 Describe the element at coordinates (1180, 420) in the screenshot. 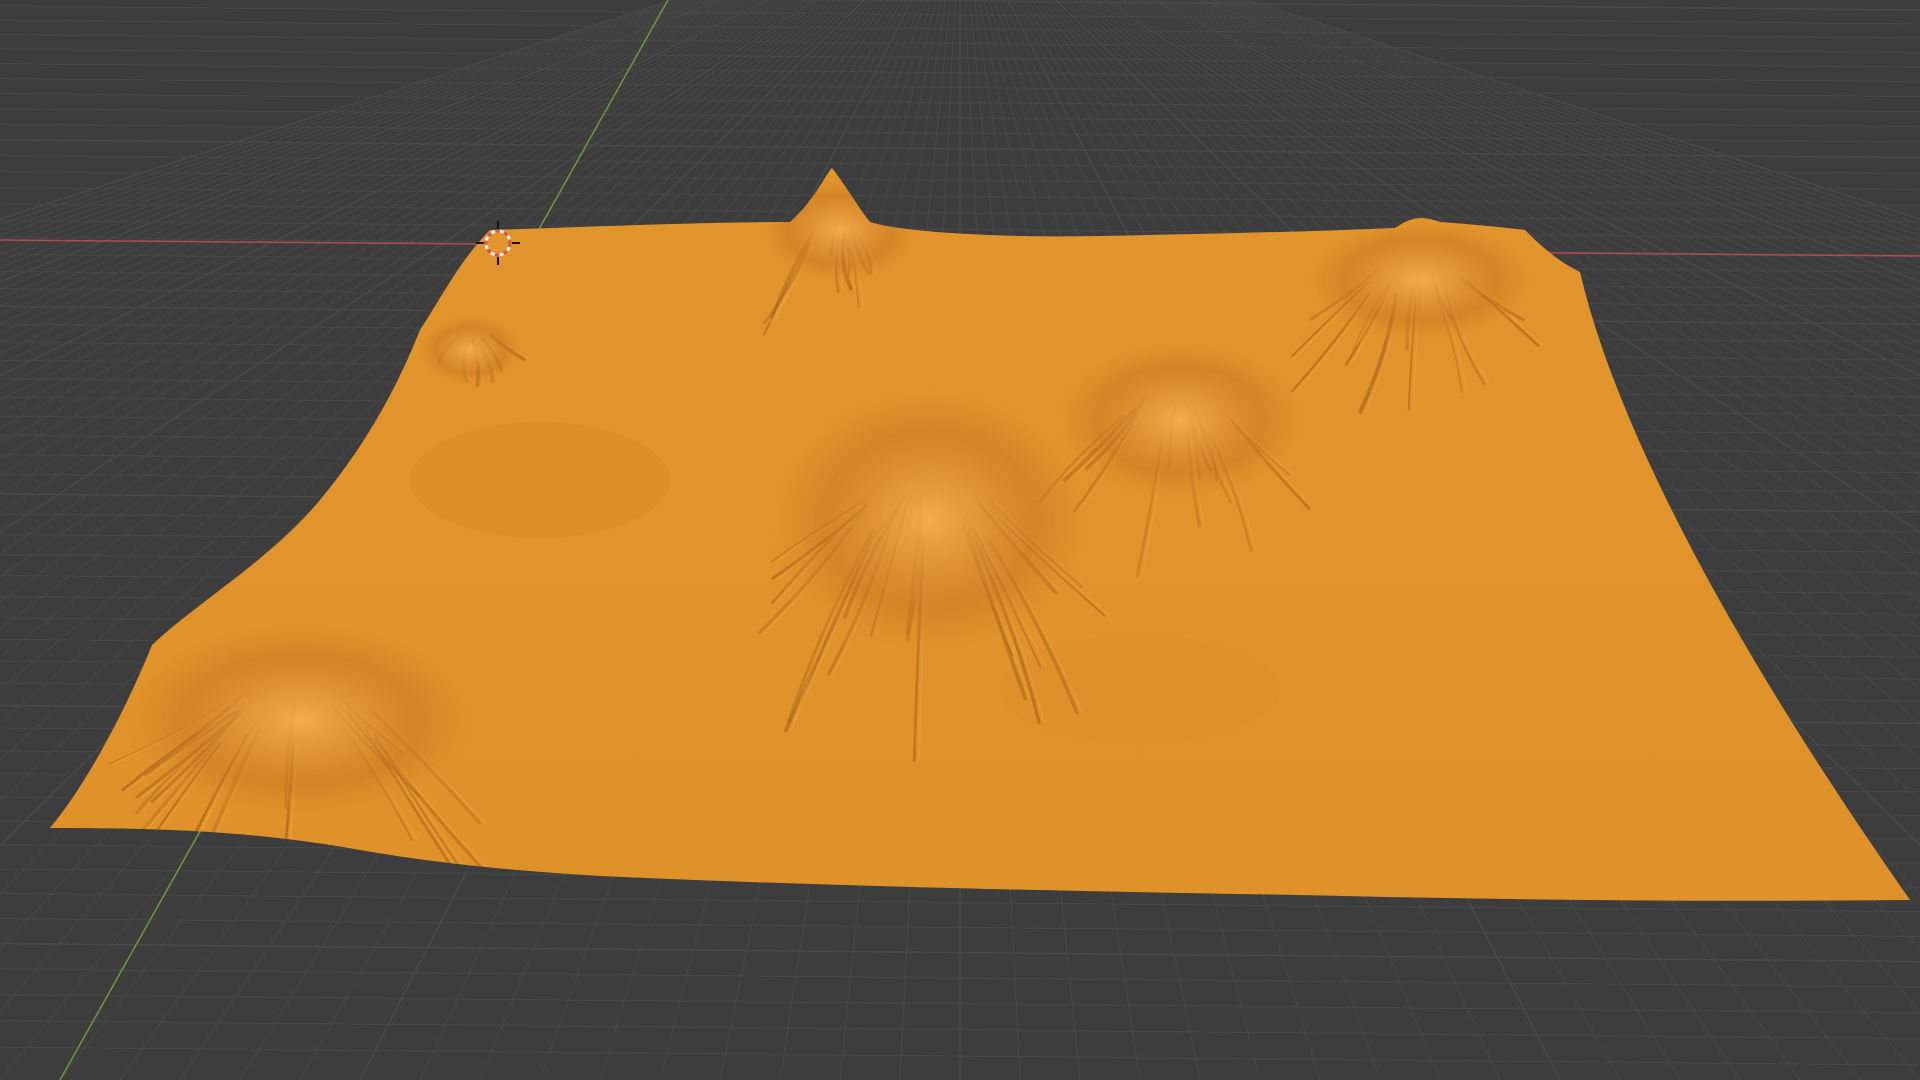

I see `peak-mid-right` at that location.